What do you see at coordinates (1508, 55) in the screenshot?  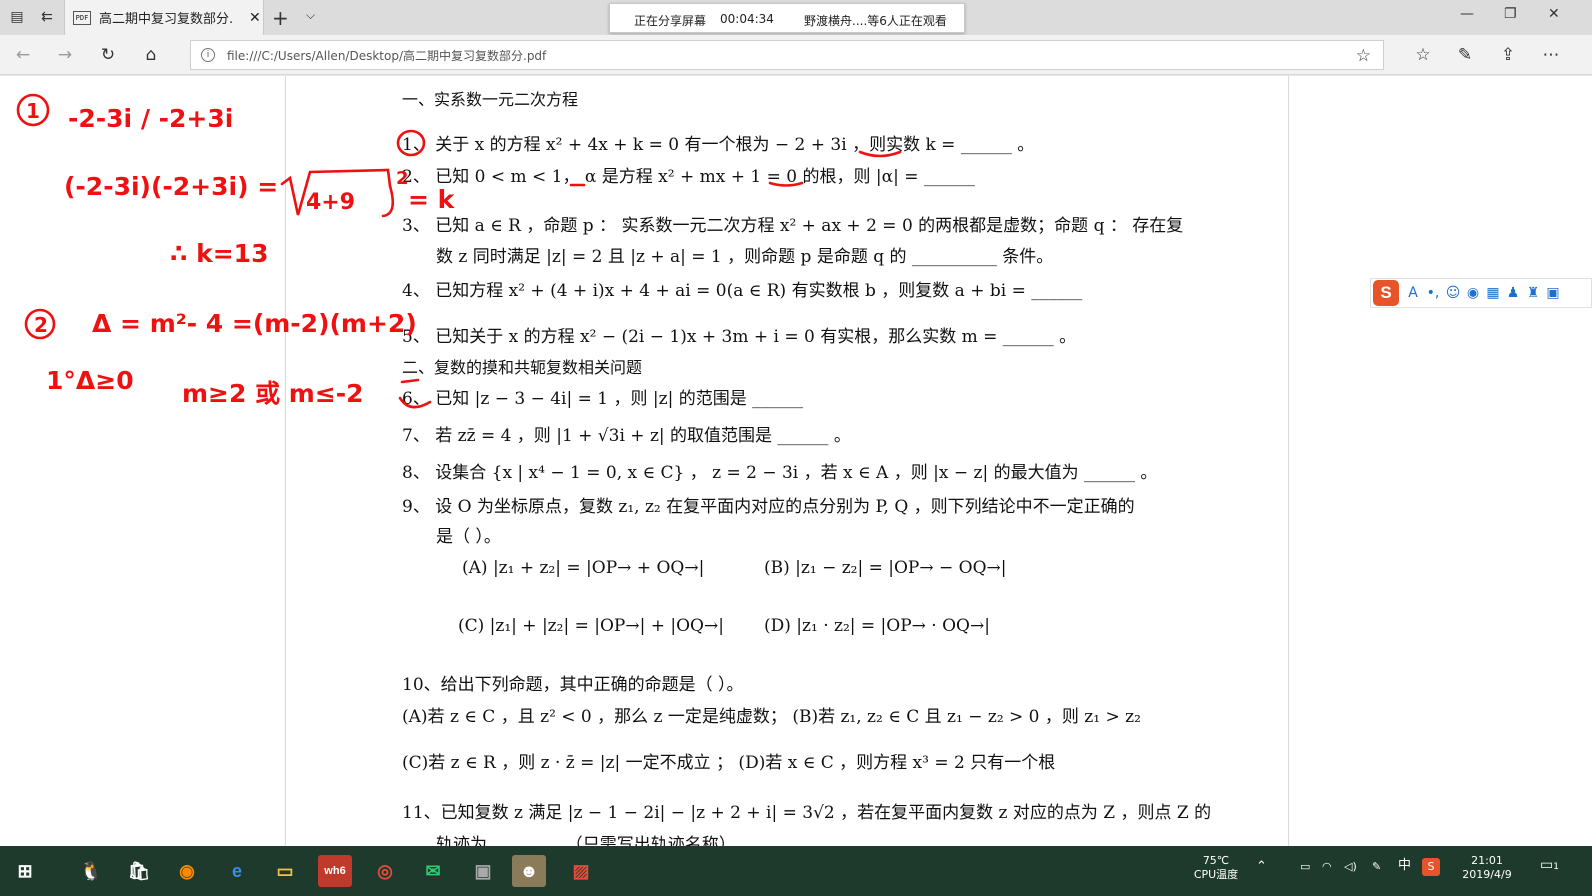 I see `share-icon: ⇪` at bounding box center [1508, 55].